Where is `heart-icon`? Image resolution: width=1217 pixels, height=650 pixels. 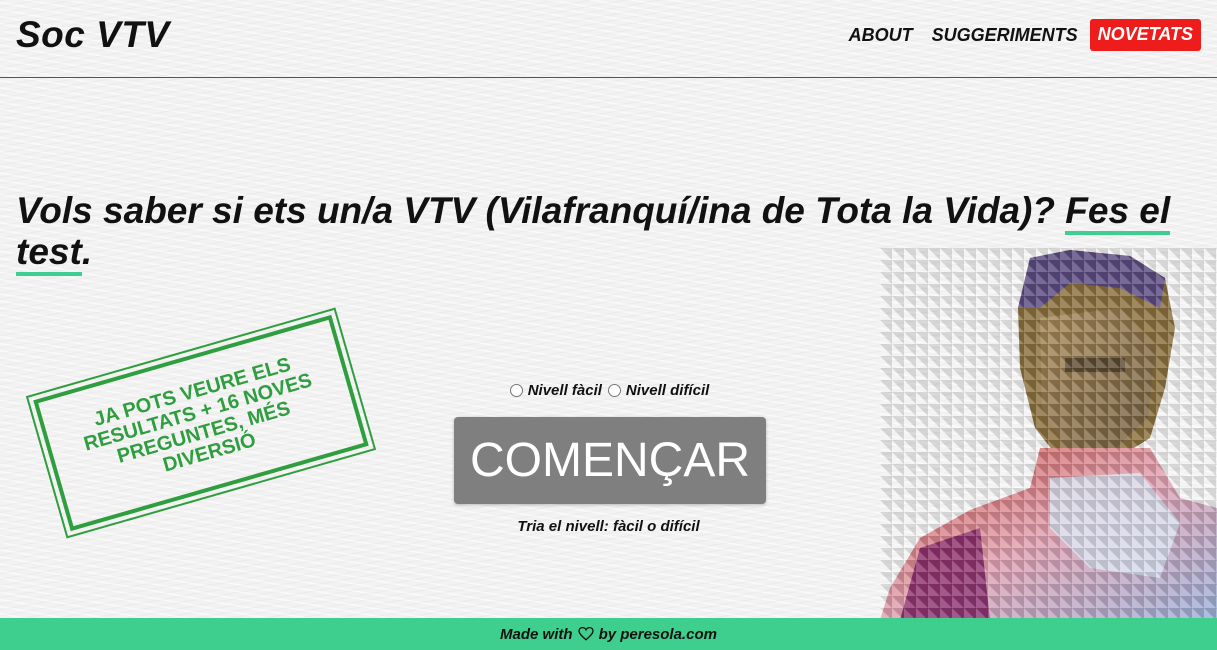 heart-icon is located at coordinates (585, 634).